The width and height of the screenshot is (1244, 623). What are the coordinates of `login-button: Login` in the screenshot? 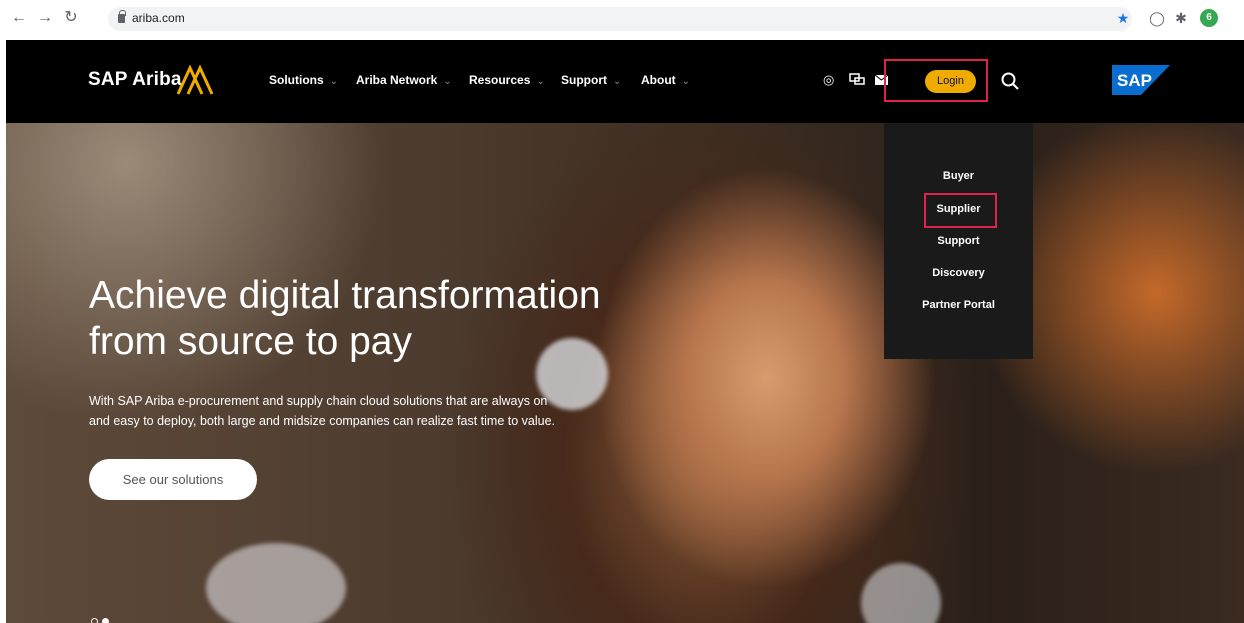 It's located at (950, 81).